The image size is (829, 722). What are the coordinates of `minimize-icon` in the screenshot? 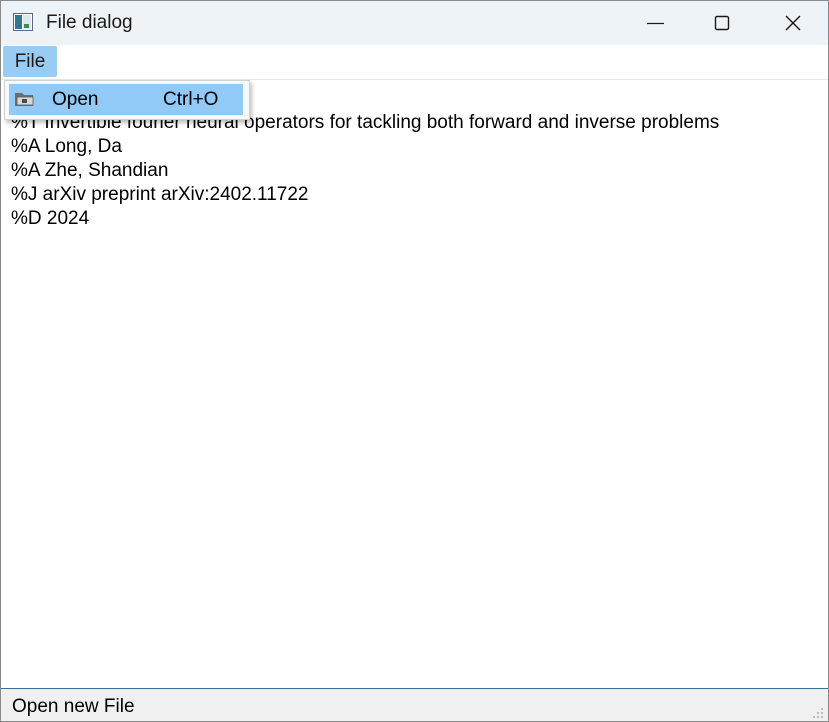 It's located at (655, 23).